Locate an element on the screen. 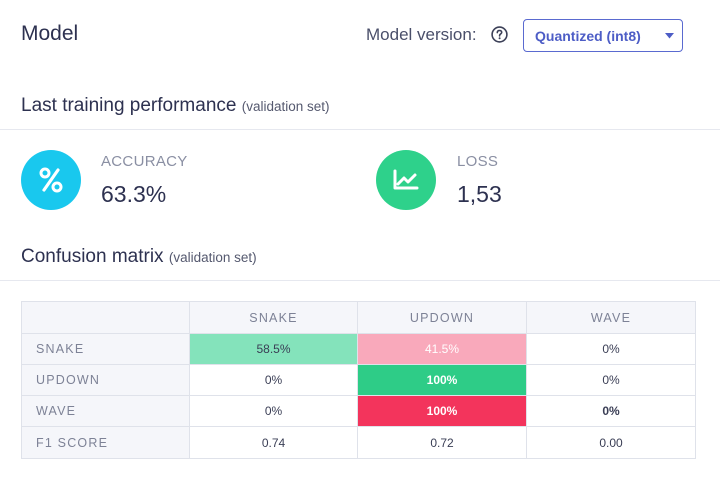 The width and height of the screenshot is (720, 482). percent-icon is located at coordinates (51, 180).